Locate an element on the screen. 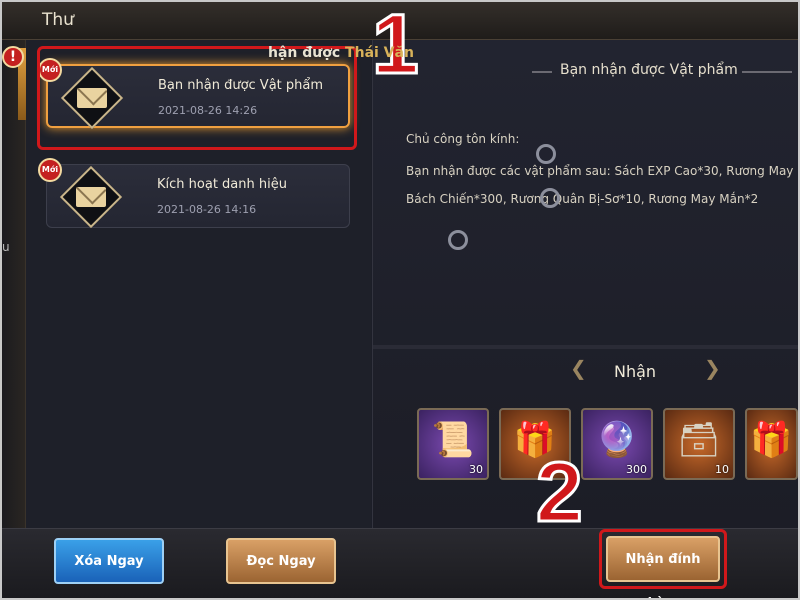 This screenshot has width=800, height=600. sender-banner: hận được Thái Văn is located at coordinates (341, 53).